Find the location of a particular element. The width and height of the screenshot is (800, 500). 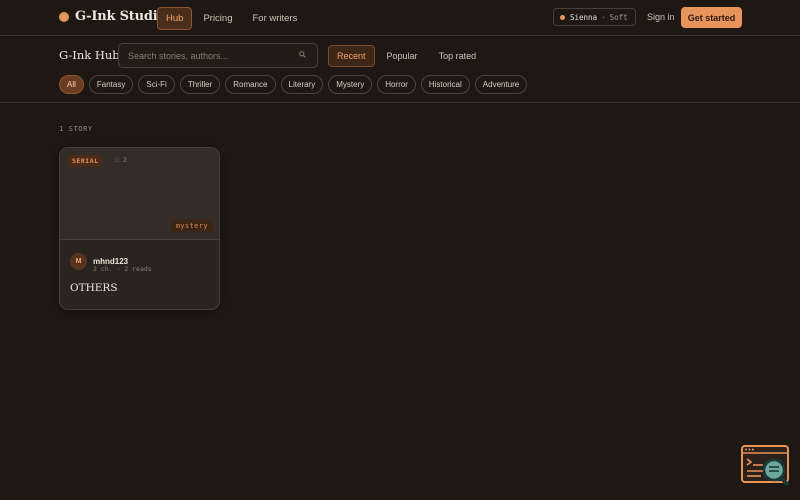

theme-selector: Sienna · Soft is located at coordinates (594, 17).